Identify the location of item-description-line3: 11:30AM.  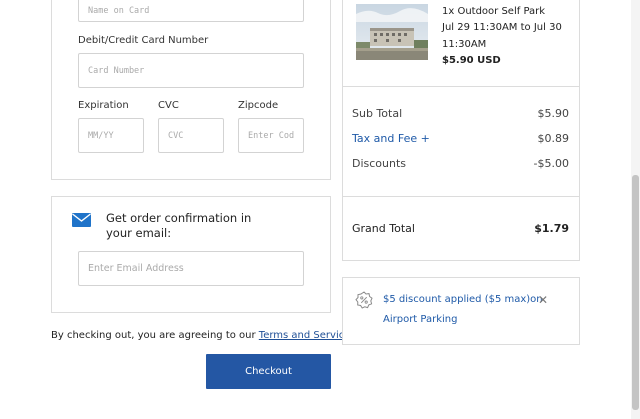
(464, 44).